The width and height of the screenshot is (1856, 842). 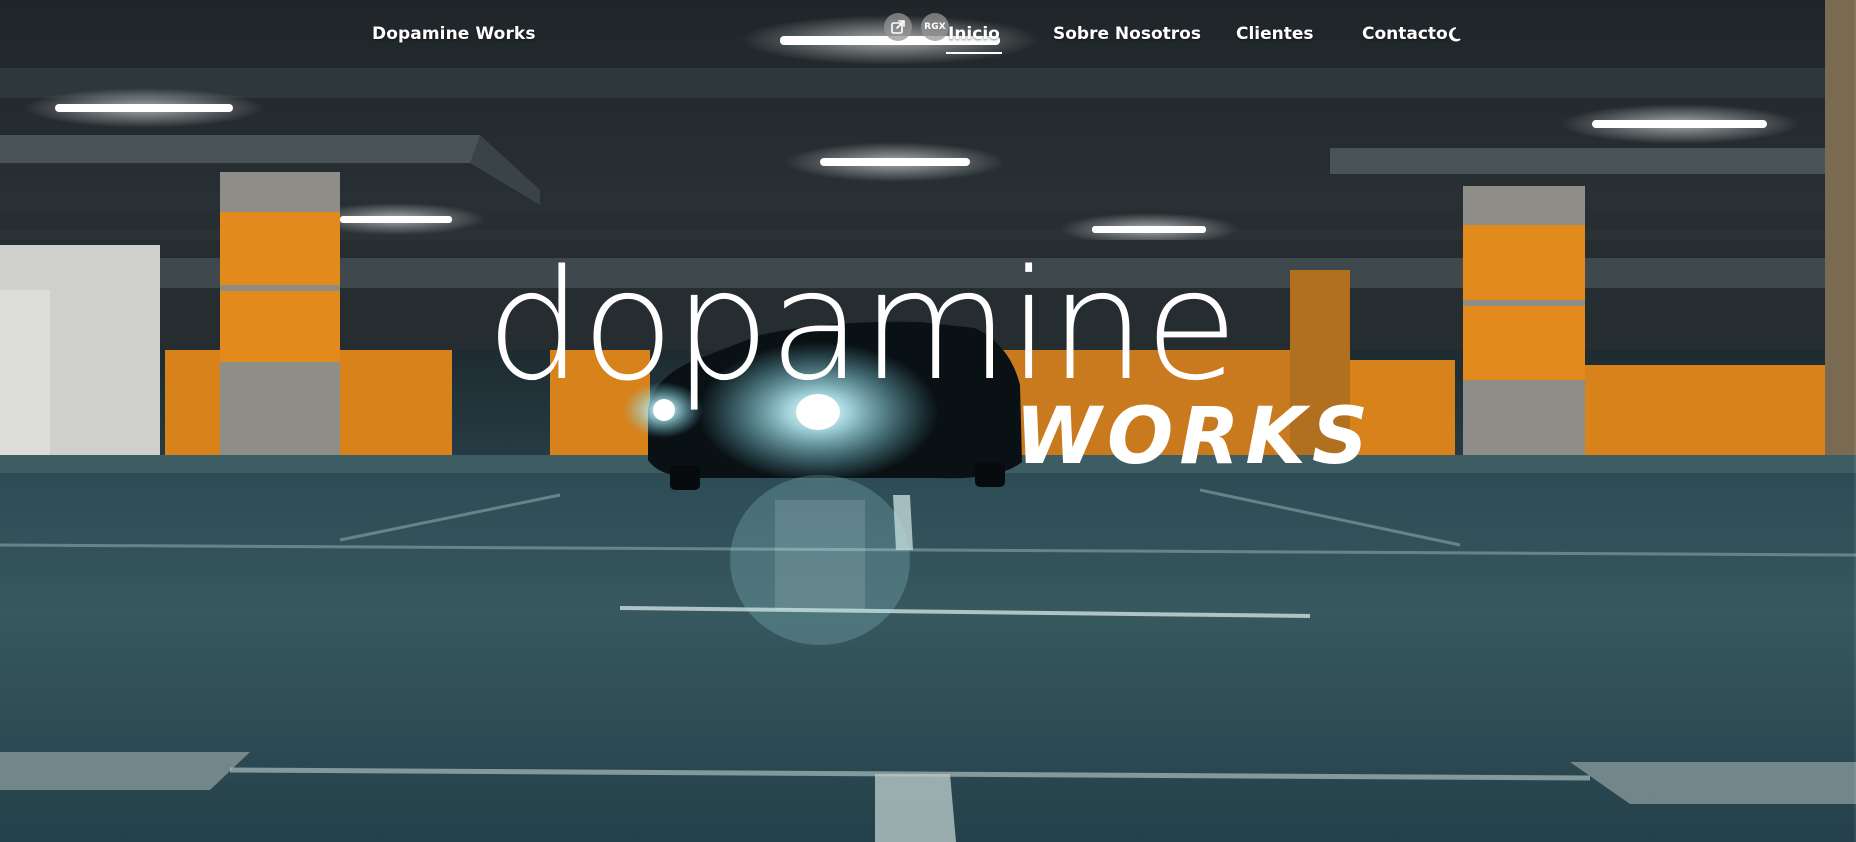 I want to click on external-link-icon, so click(x=898, y=27).